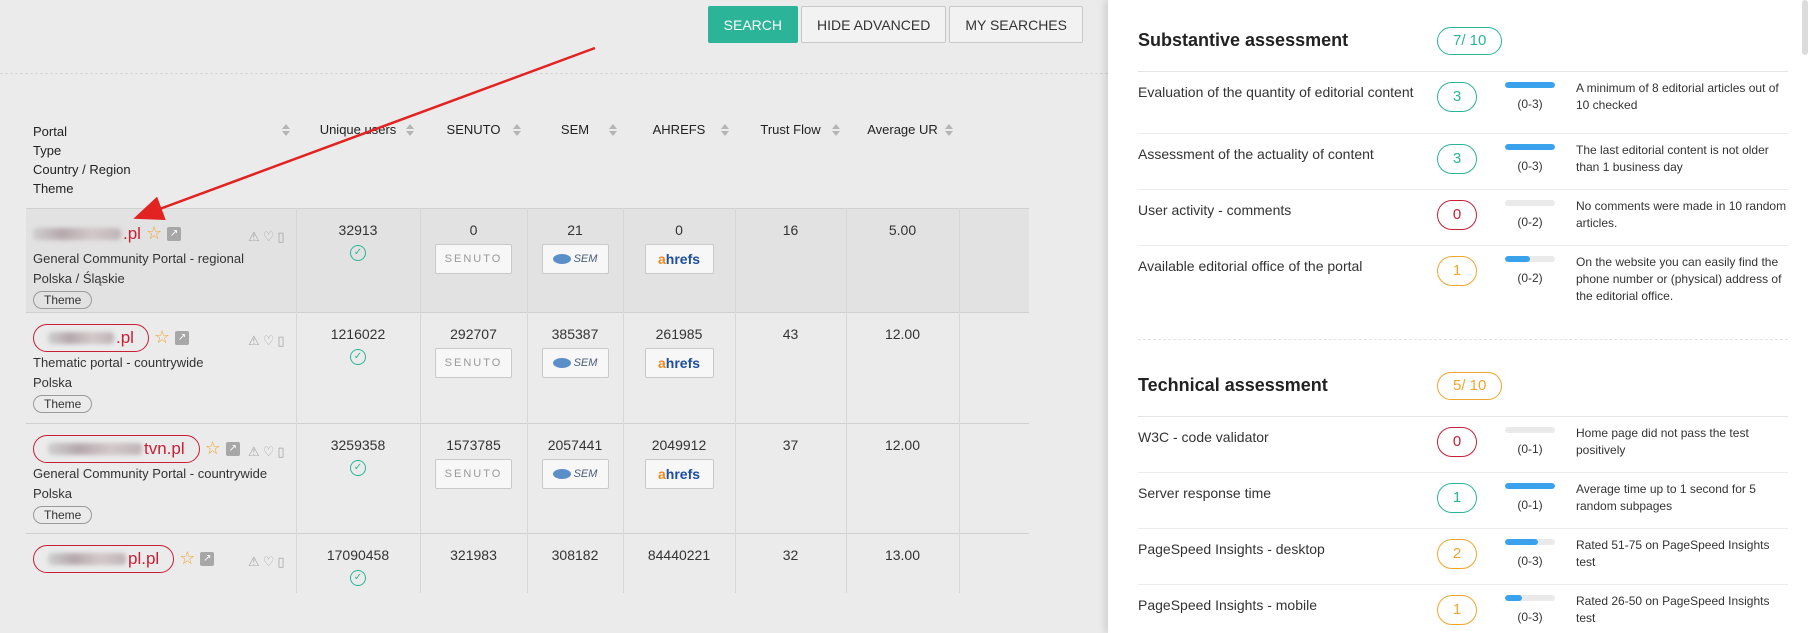 The height and width of the screenshot is (633, 1808). What do you see at coordinates (1231, 549) in the screenshot?
I see `criterion-label: PageSpeed Insights - desktop` at bounding box center [1231, 549].